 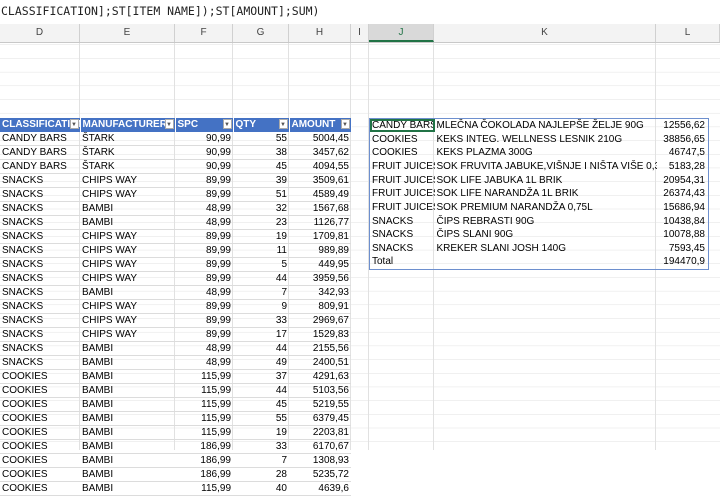 I want to click on column-header-g: G, so click(x=261, y=33).